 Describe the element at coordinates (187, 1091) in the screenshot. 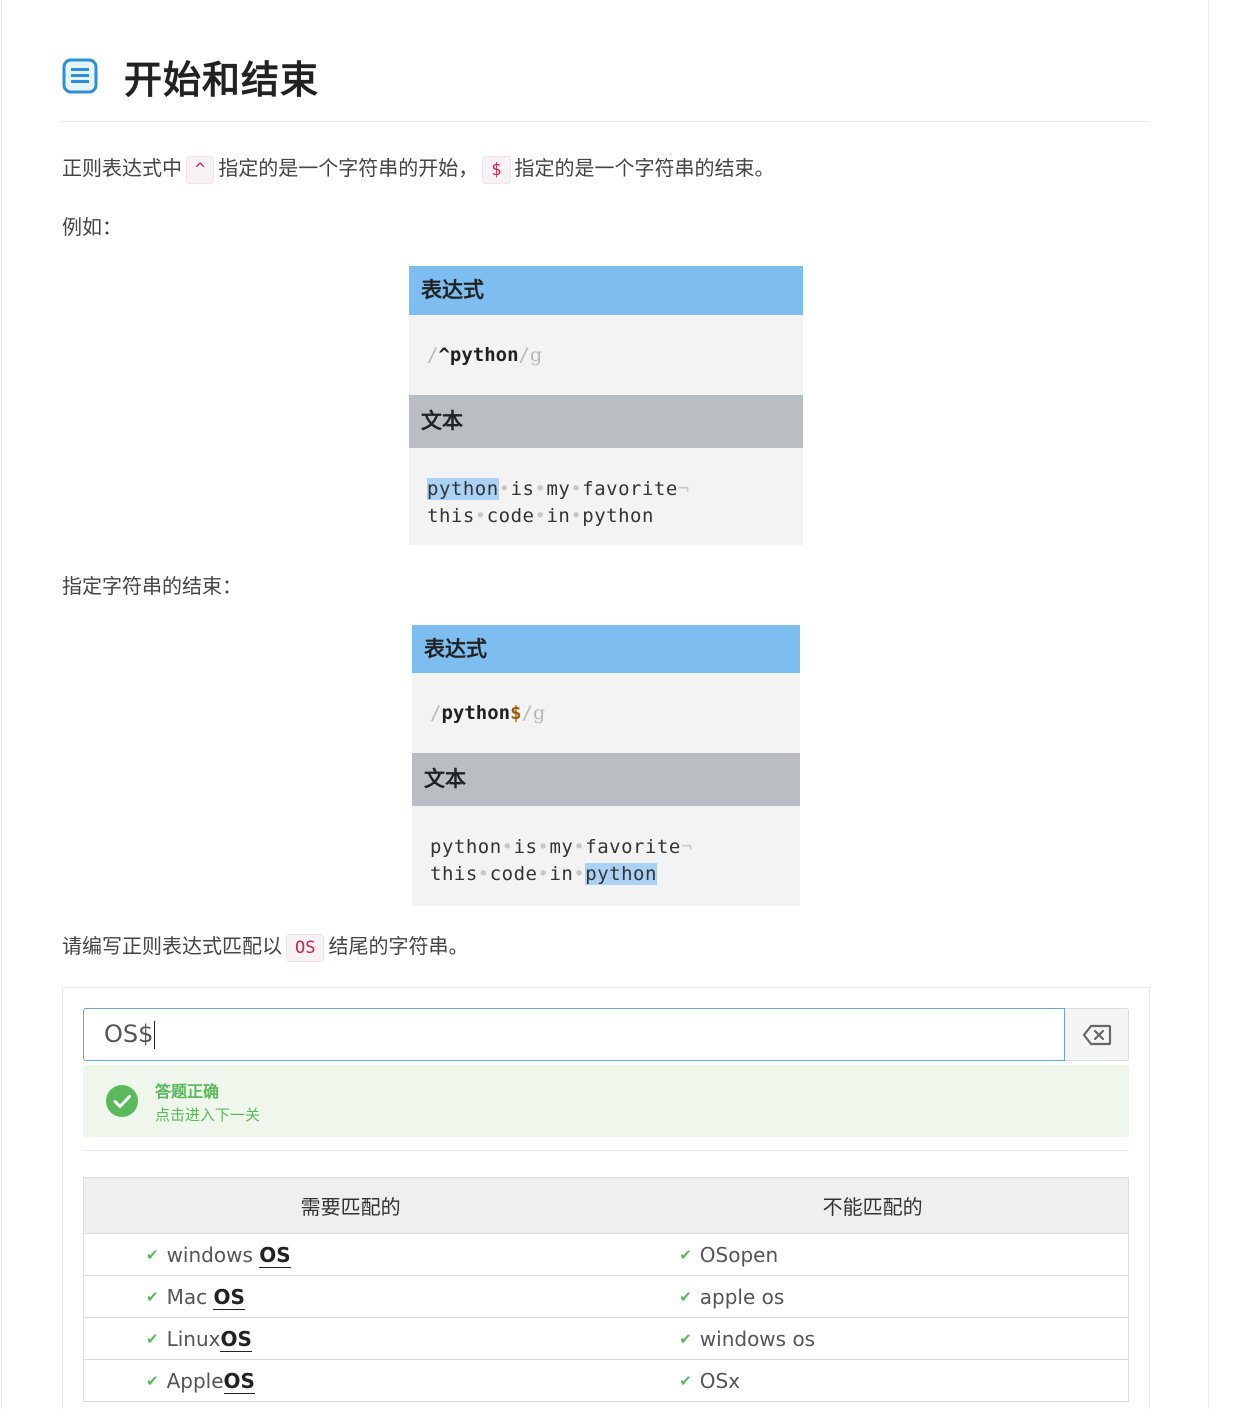

I see `success-title: 答题正确` at that location.